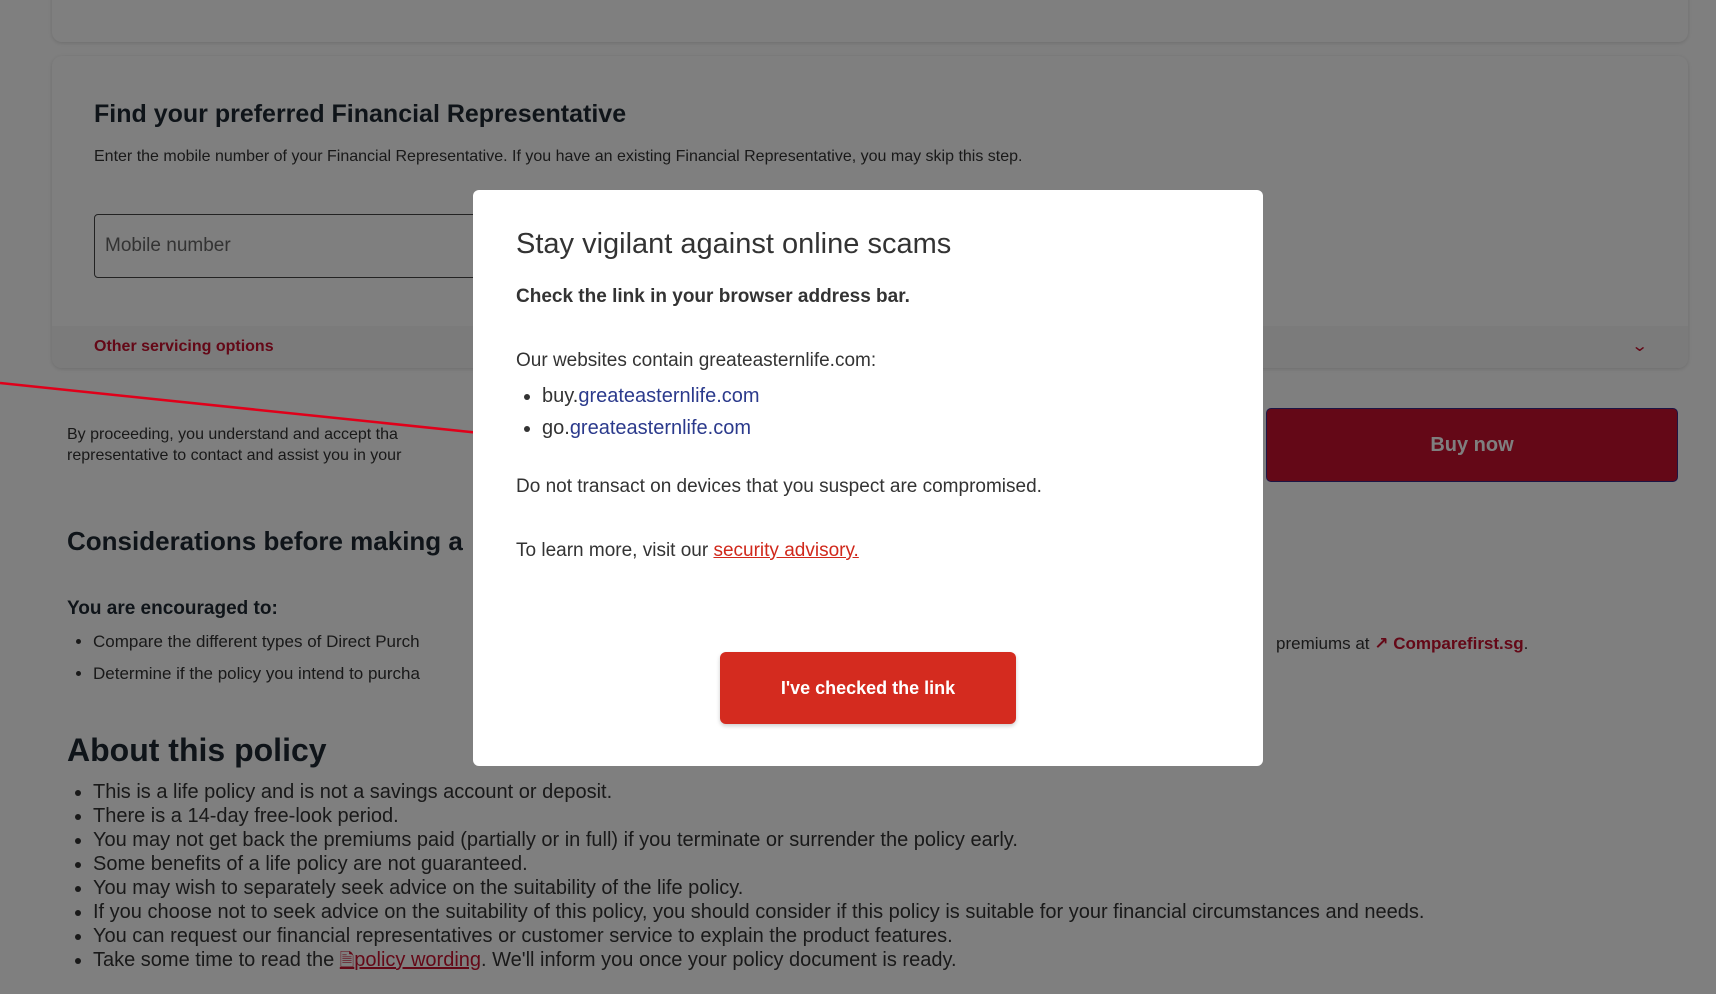  Describe the element at coordinates (785, 550) in the screenshot. I see `security-advisory-link: security advisory.` at that location.